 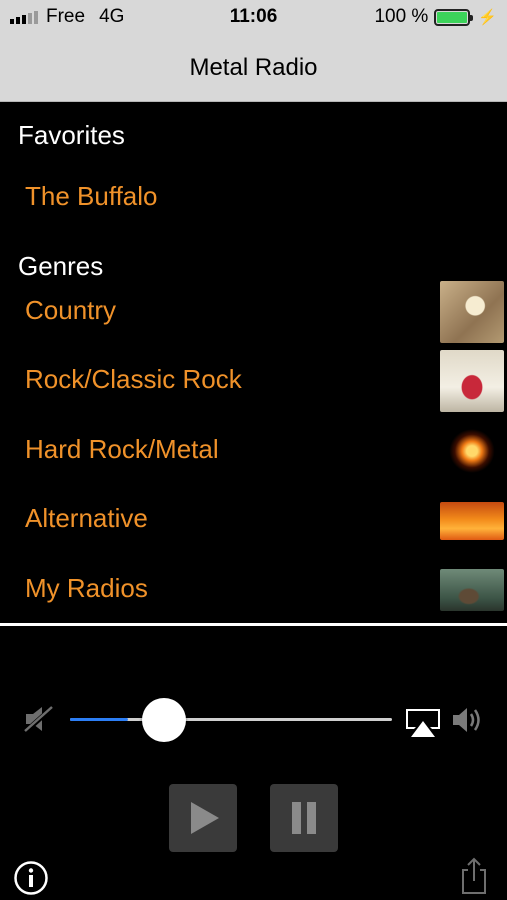 I want to click on play-icon, so click(x=205, y=818).